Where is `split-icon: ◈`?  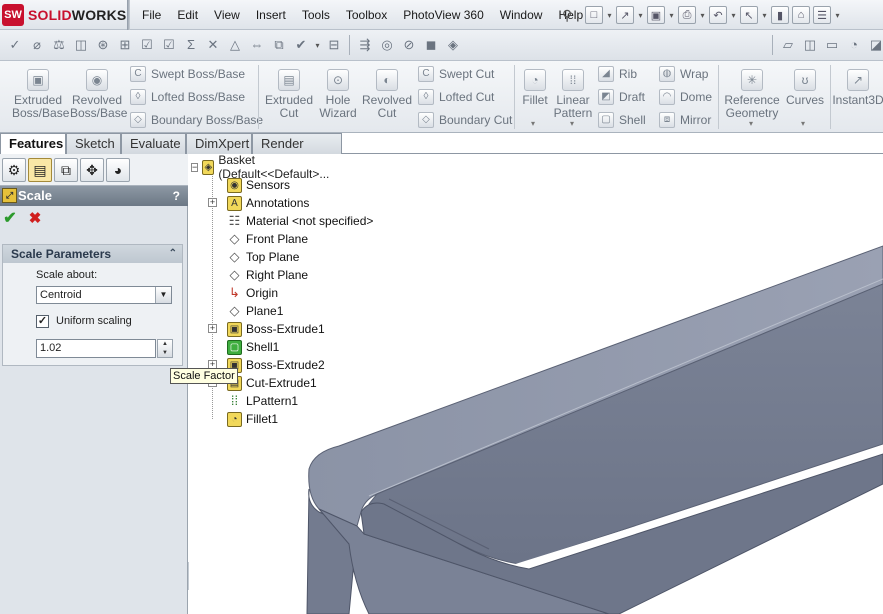
split-icon: ◈ is located at coordinates (453, 45).